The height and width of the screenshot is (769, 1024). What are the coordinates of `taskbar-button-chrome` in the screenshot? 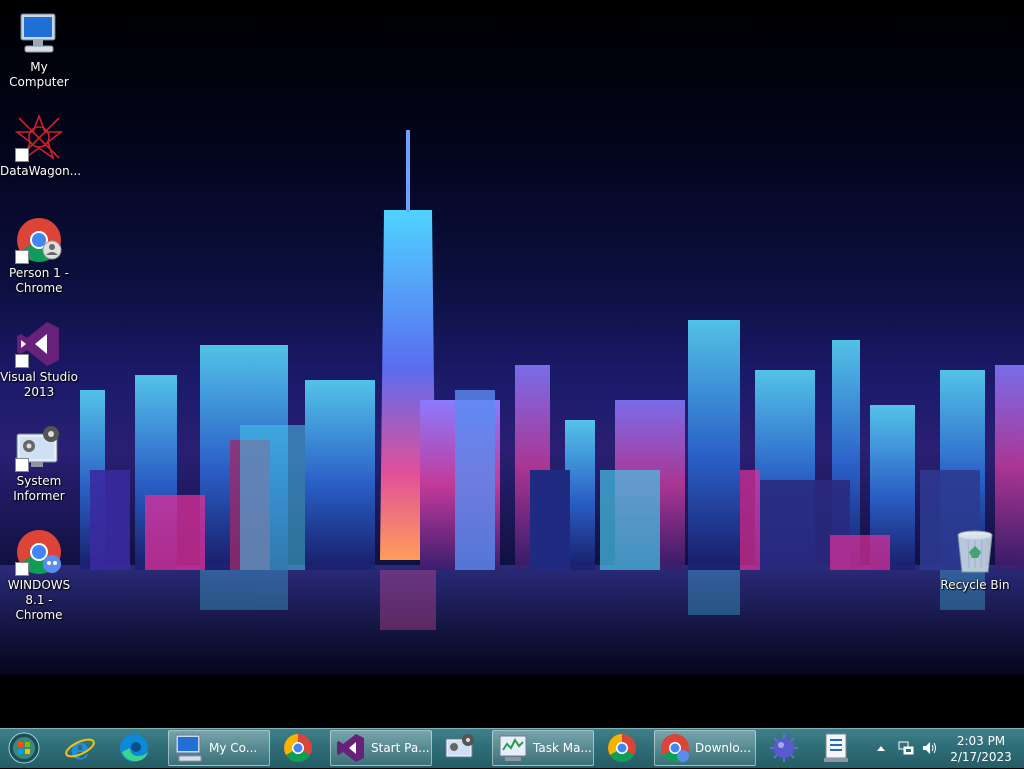 It's located at (301, 748).